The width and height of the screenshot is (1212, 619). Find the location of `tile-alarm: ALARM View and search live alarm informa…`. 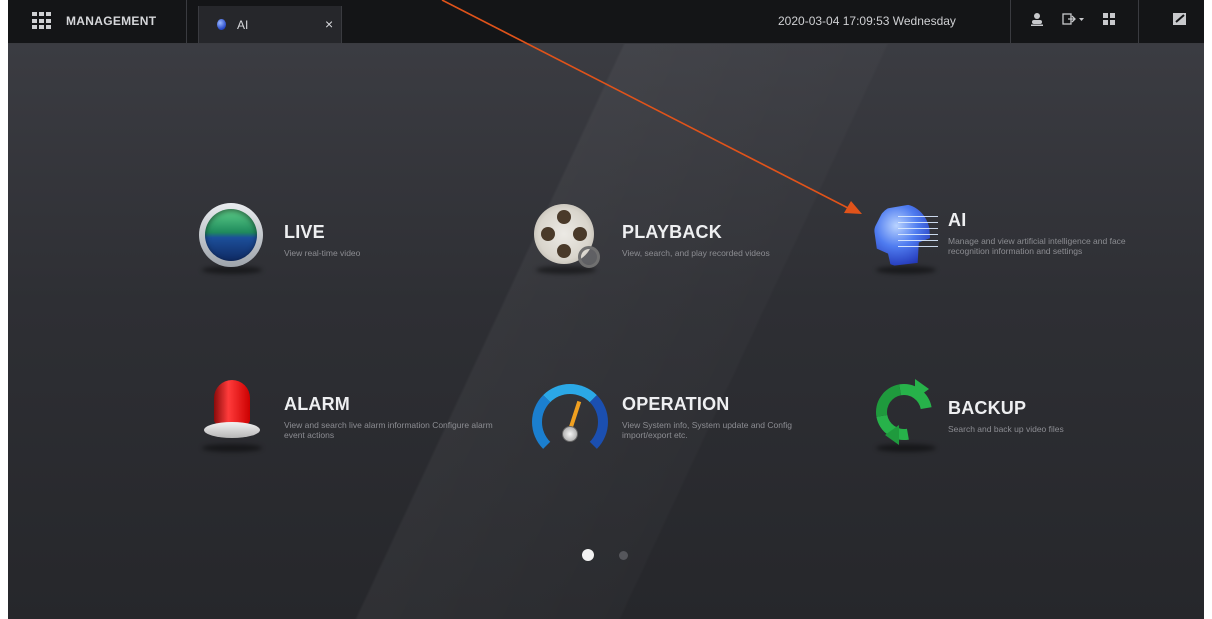

tile-alarm: ALARM View and search live alarm informa… is located at coordinates (346, 418).